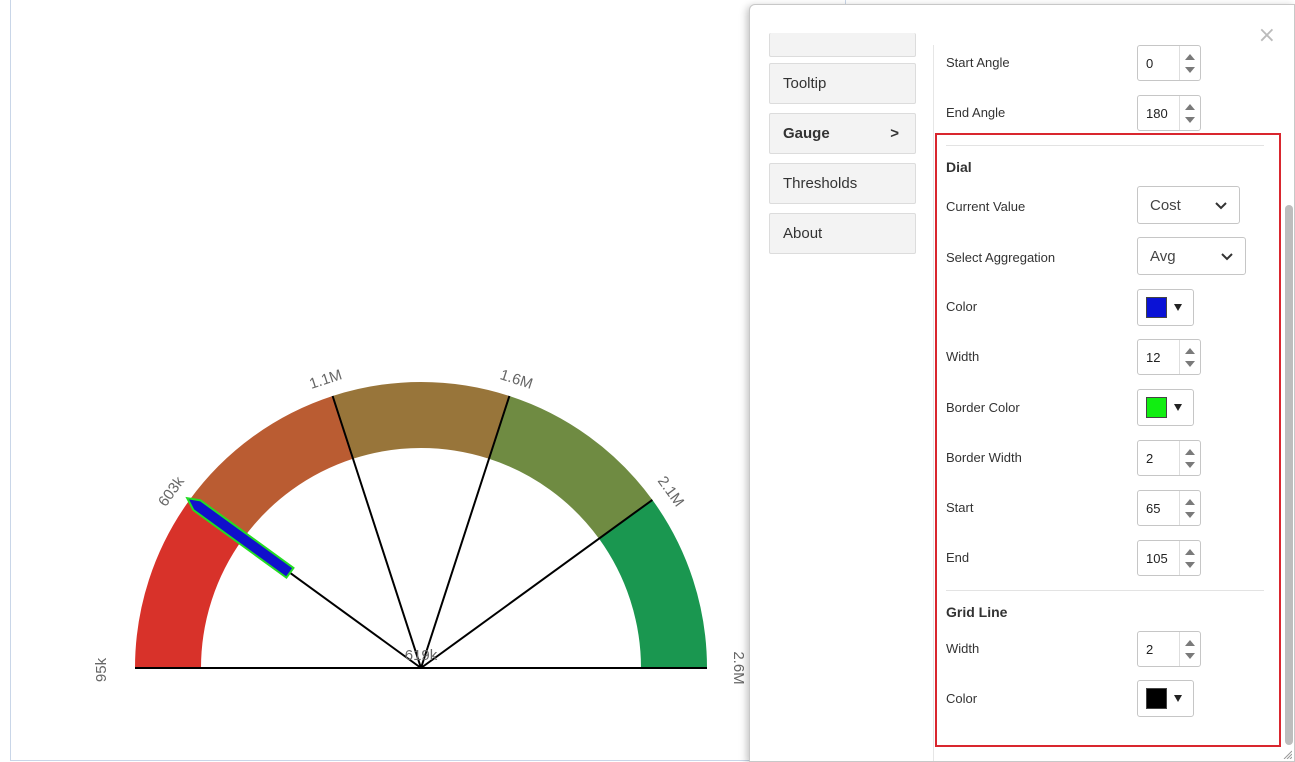 This screenshot has height=762, width=1295. I want to click on grid-line-width-stepper: 2, so click(1169, 649).